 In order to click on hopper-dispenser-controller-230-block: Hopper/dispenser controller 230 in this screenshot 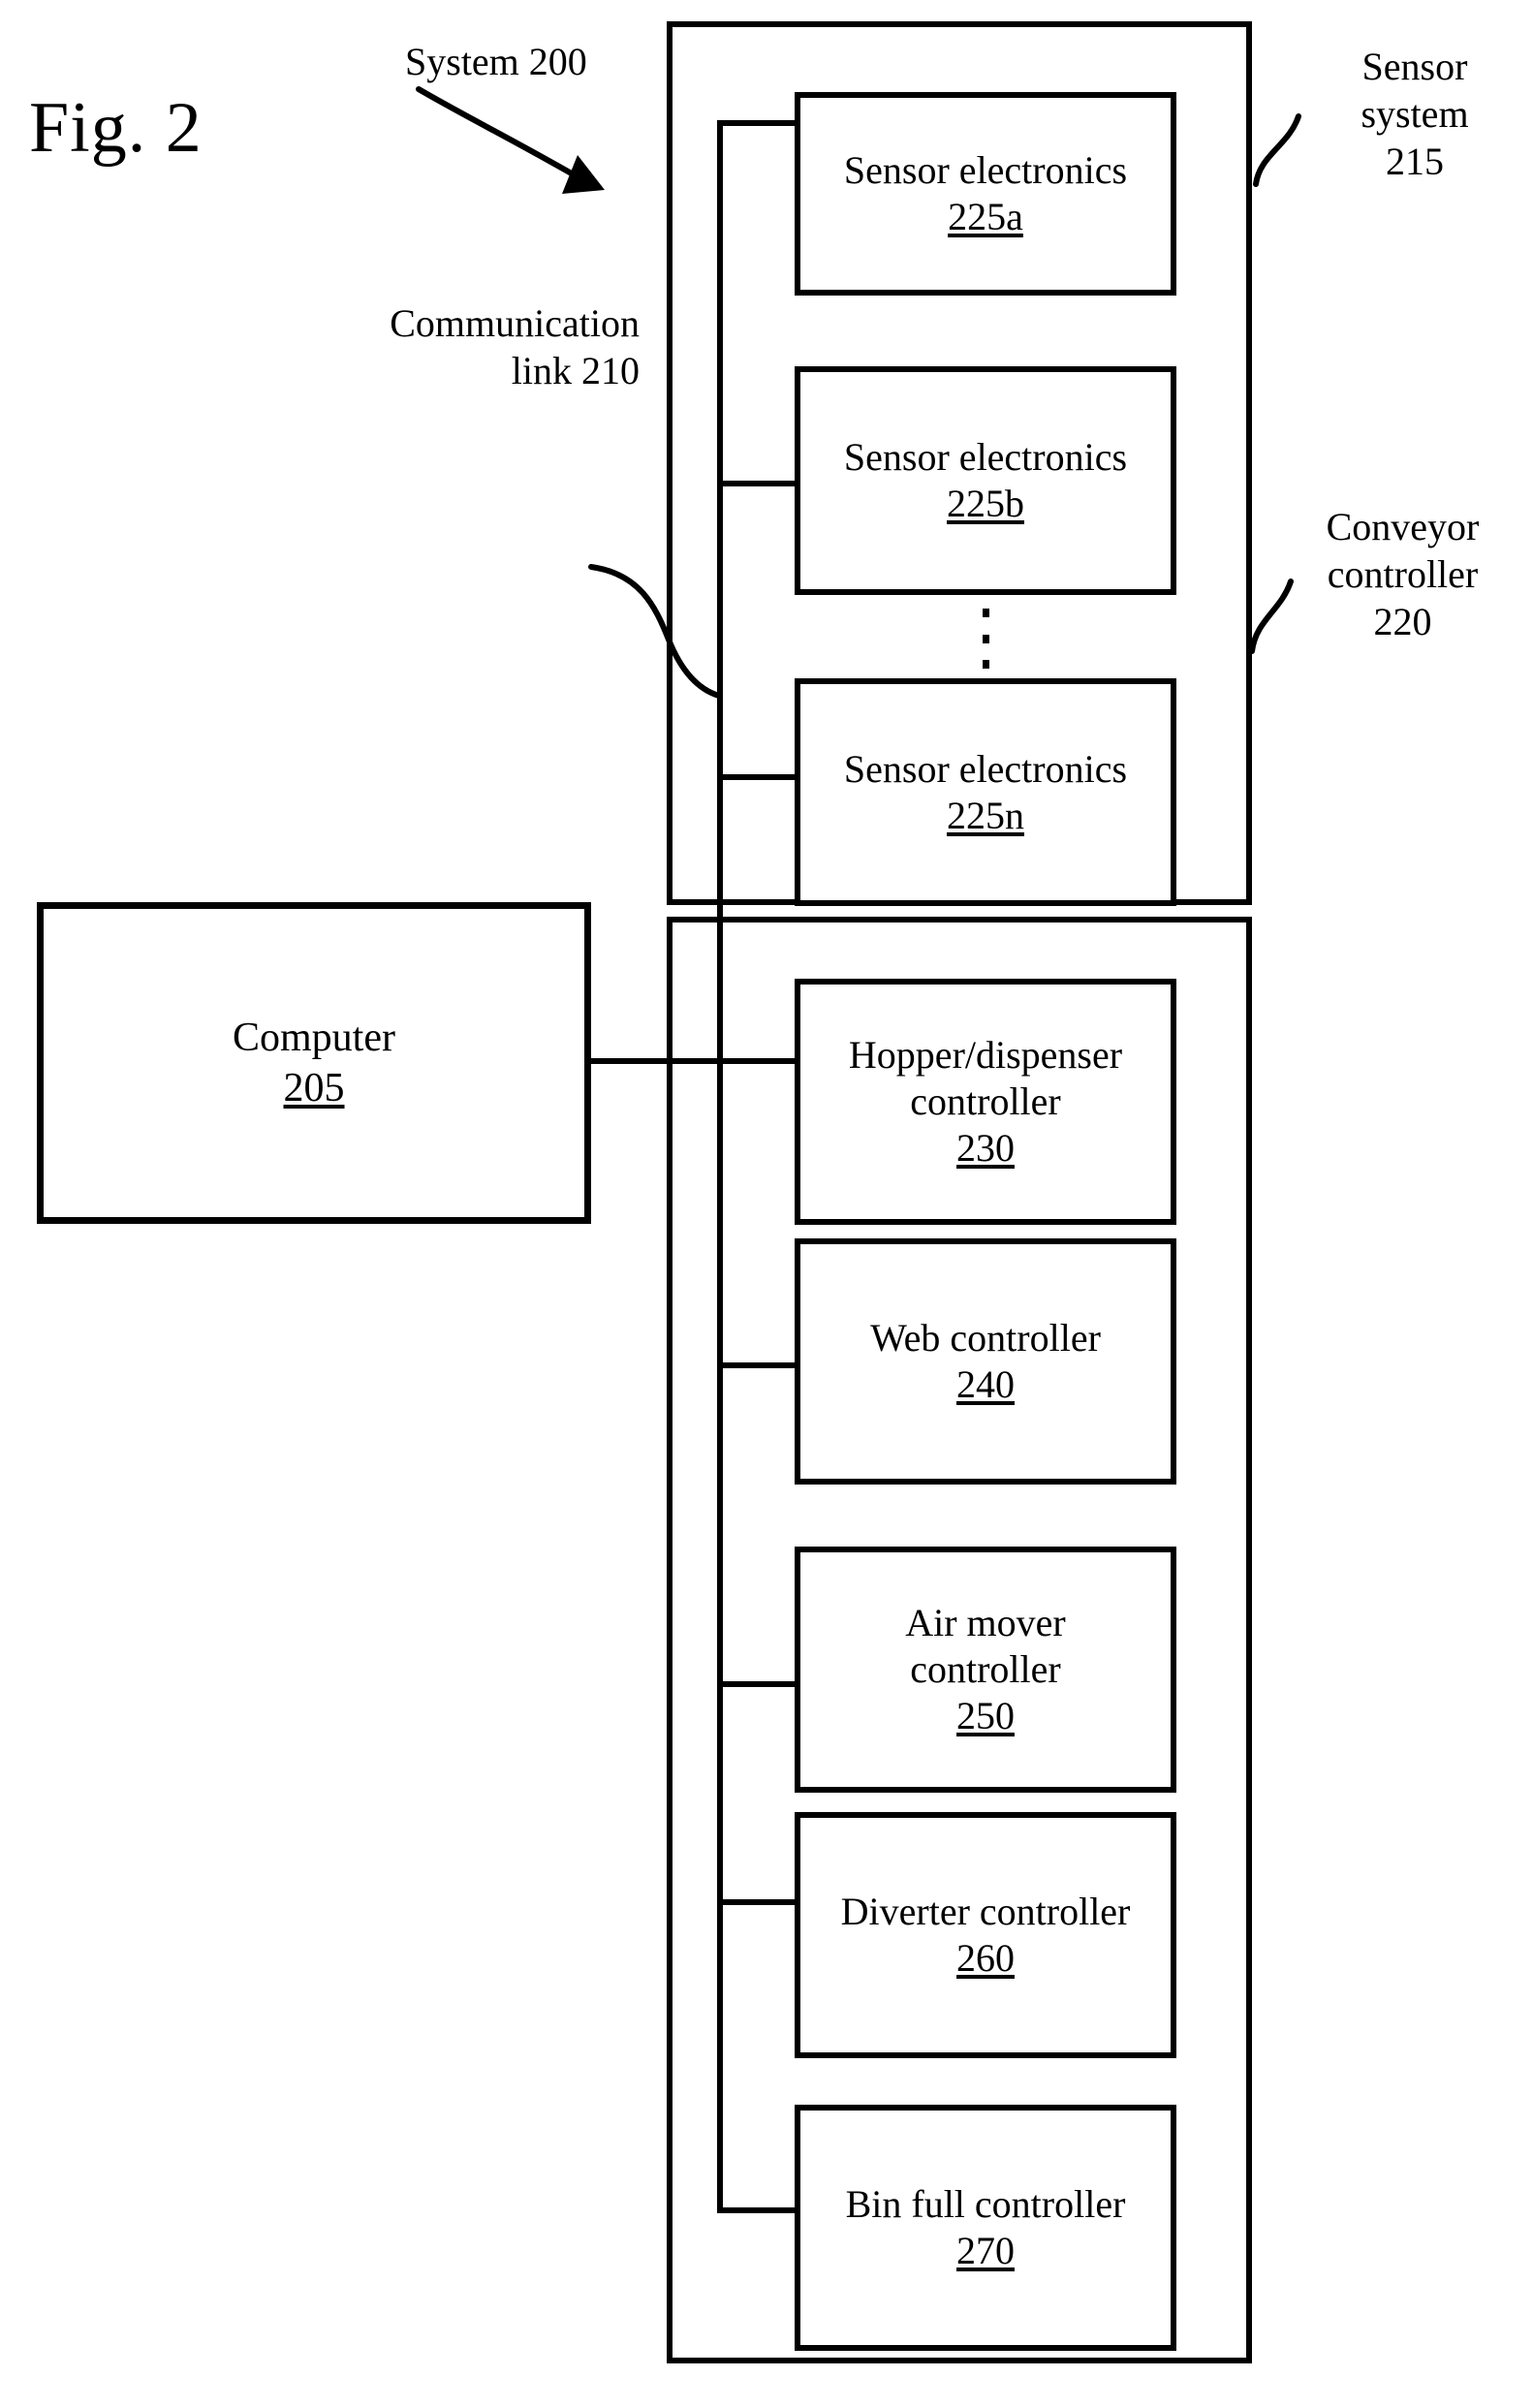, I will do `click(985, 1102)`.